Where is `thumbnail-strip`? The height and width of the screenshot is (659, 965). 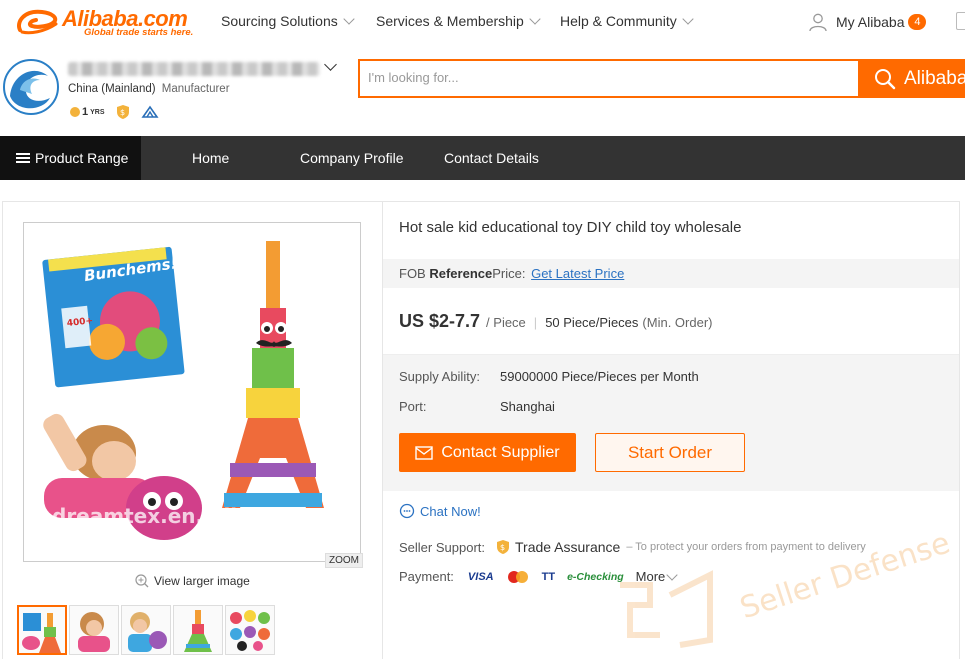 thumbnail-strip is located at coordinates (146, 630).